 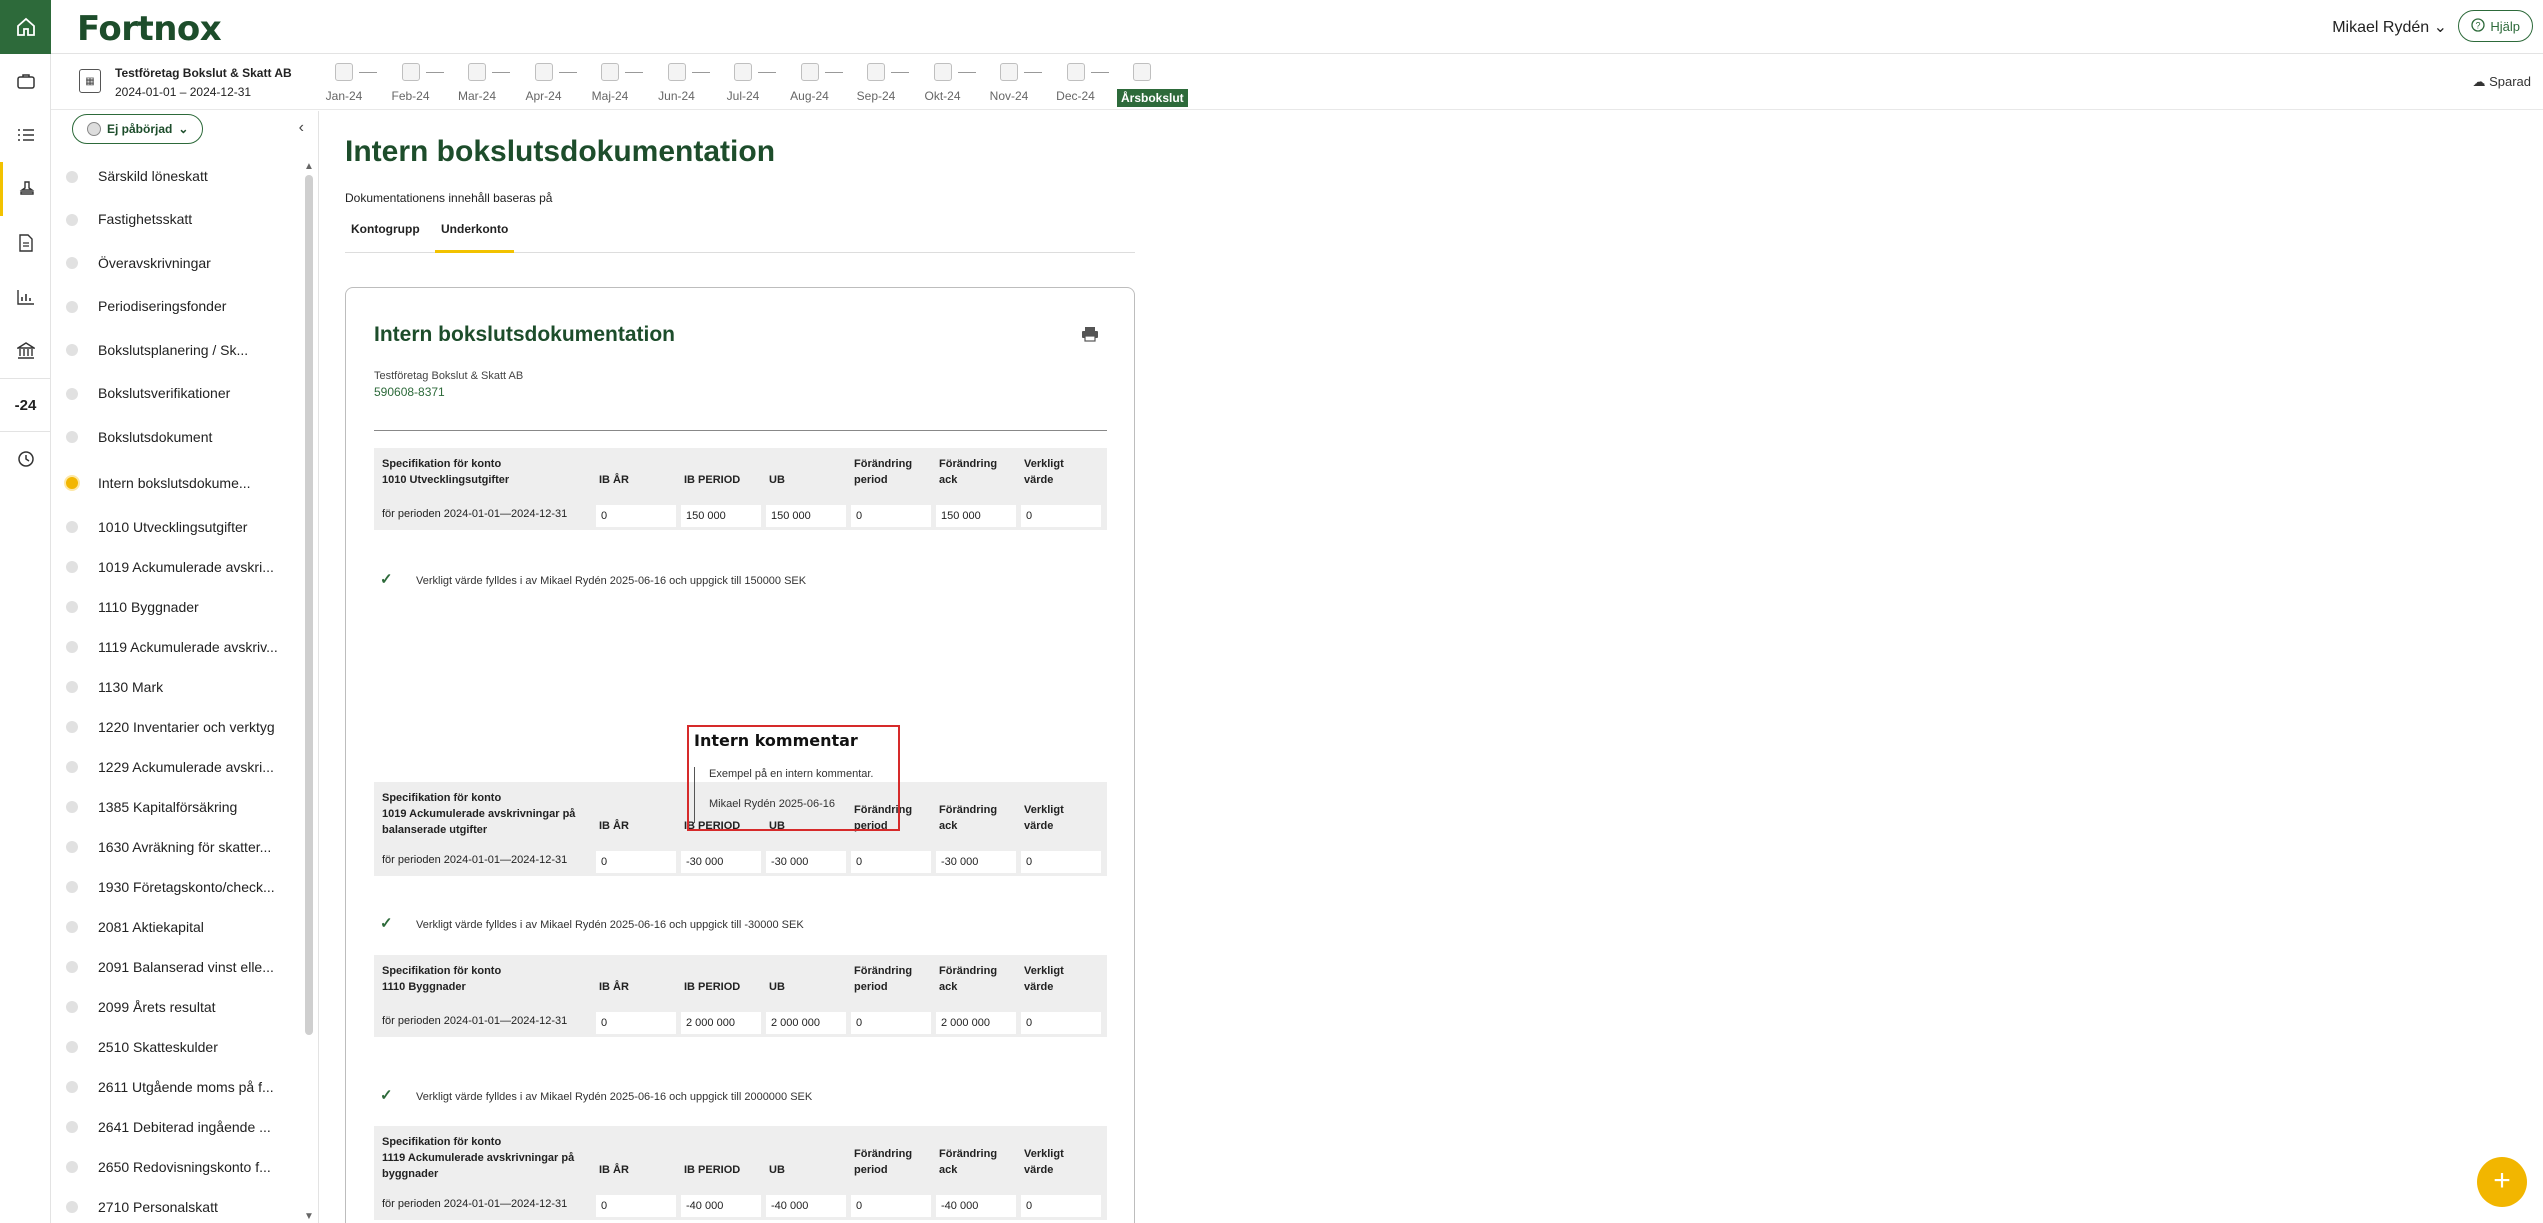 What do you see at coordinates (149, 29) in the screenshot?
I see `fortnox-logo: Fortnox` at bounding box center [149, 29].